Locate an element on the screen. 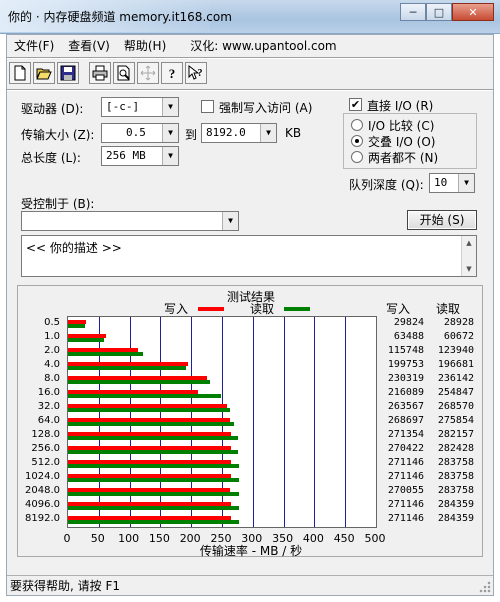 This screenshot has width=500, height=602. description-box: << 你的描述 >> ▲ ▼ is located at coordinates (249, 256).